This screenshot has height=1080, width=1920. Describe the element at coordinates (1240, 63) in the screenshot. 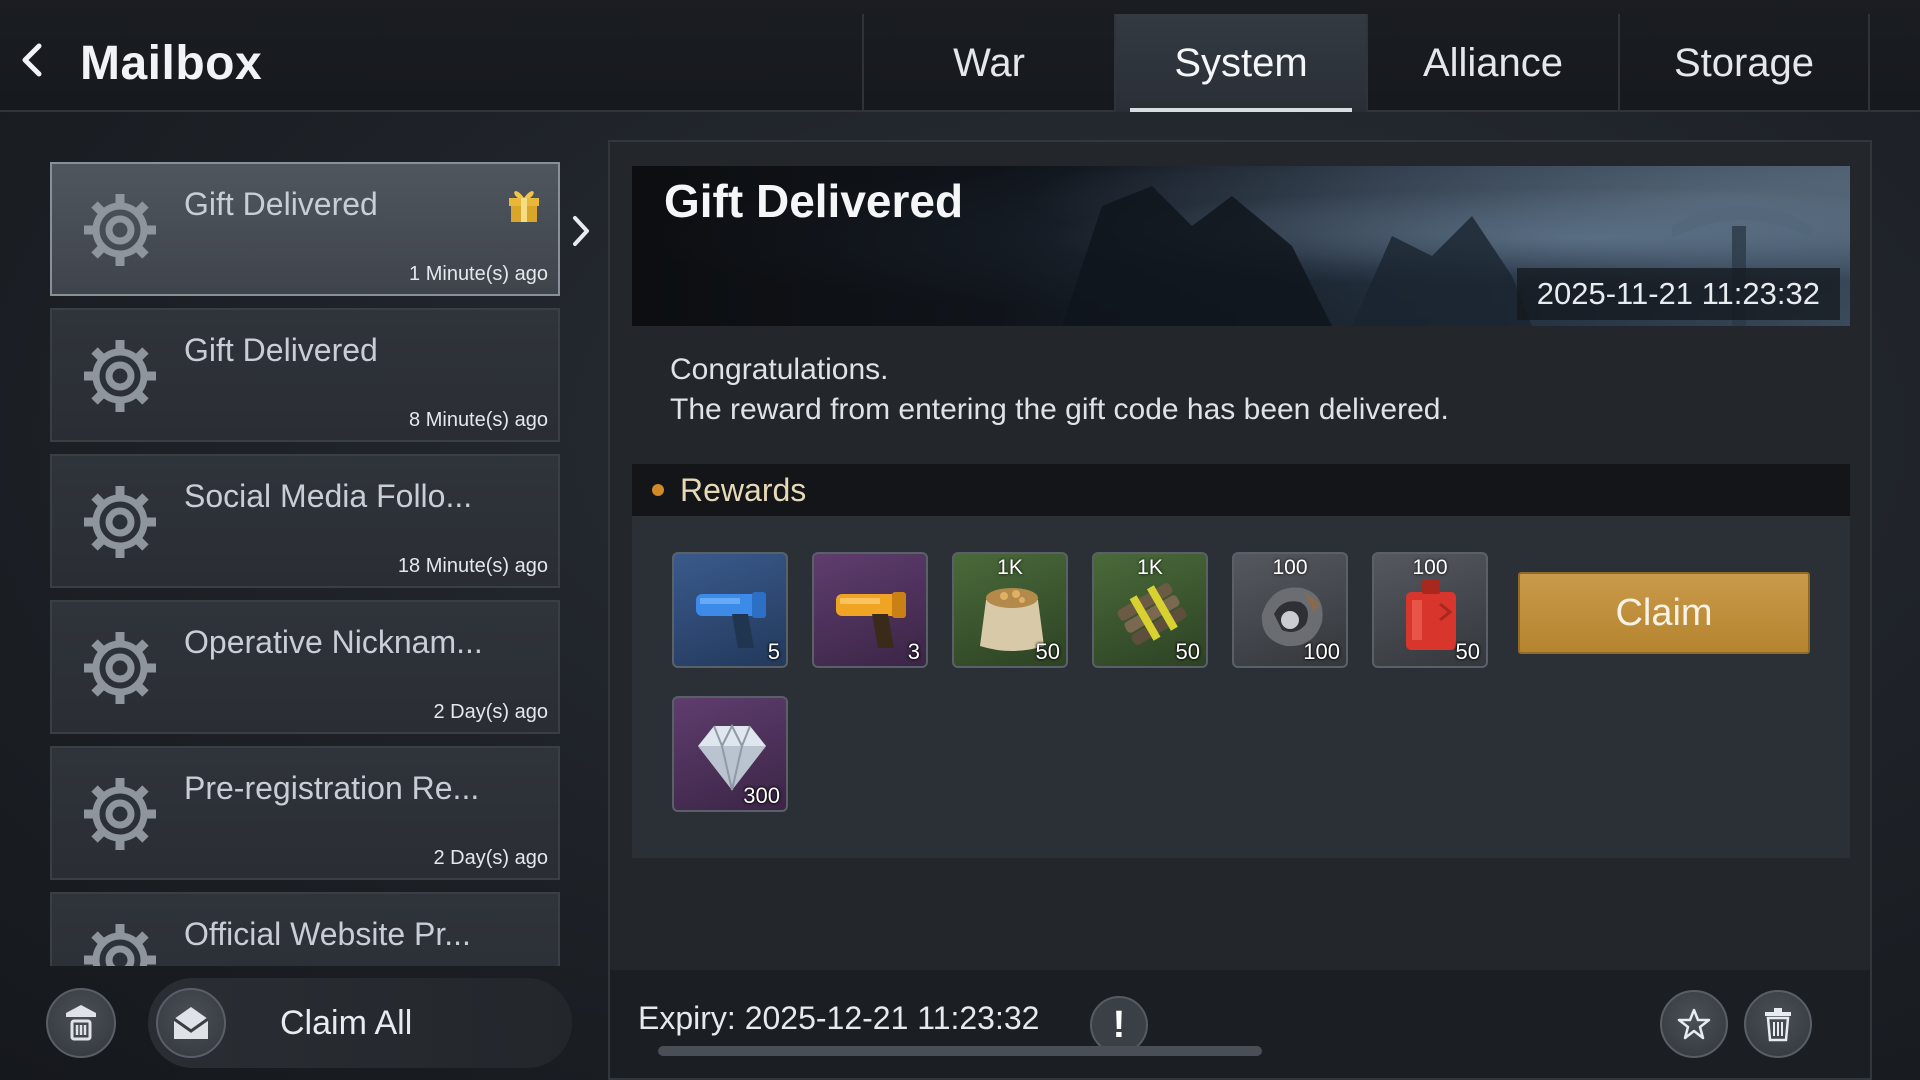

I see `tab-system: System` at that location.